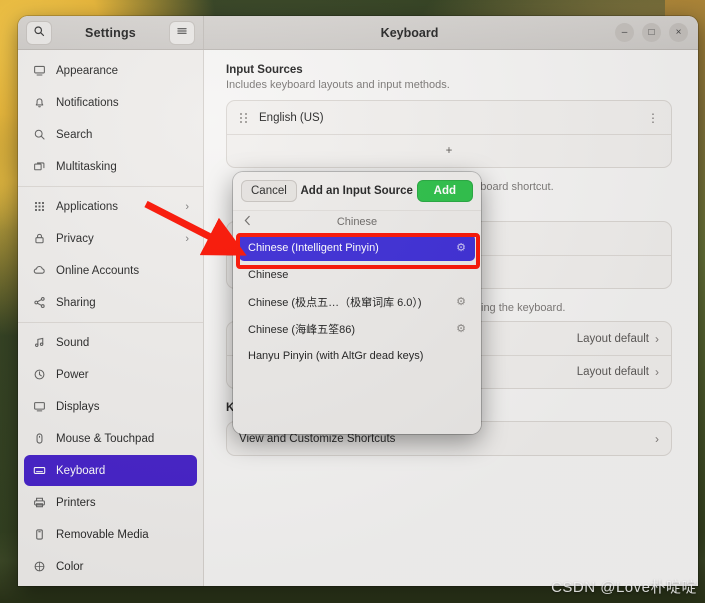 The width and height of the screenshot is (705, 603). I want to click on list-item-label: Chinese (海峰五筌86), so click(301, 329).